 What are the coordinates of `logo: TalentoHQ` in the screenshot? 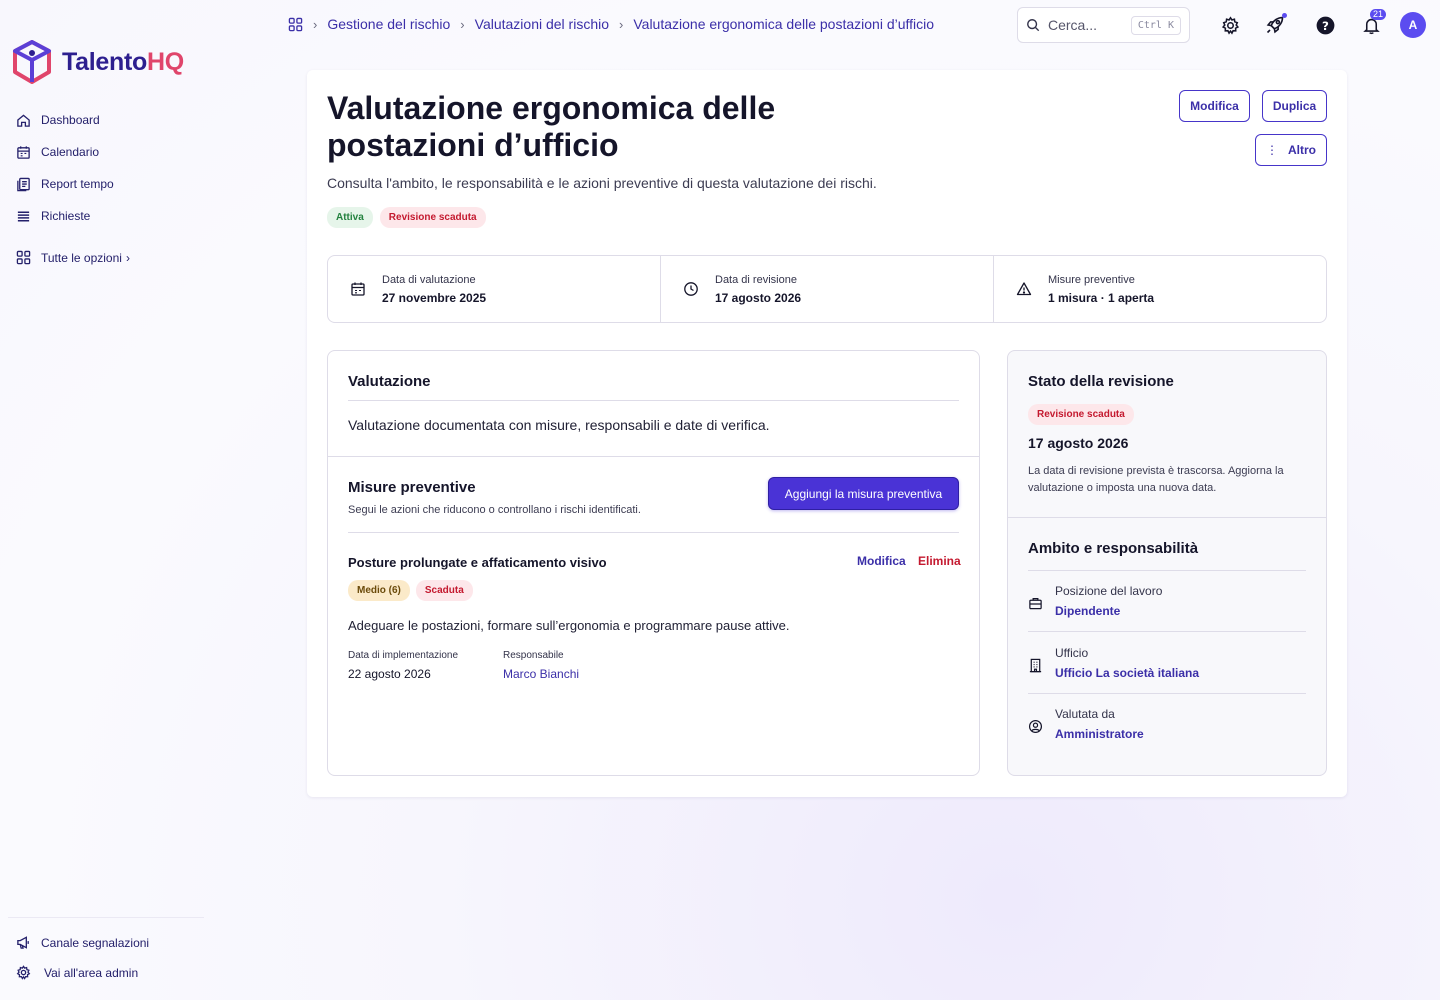 It's located at (98, 62).